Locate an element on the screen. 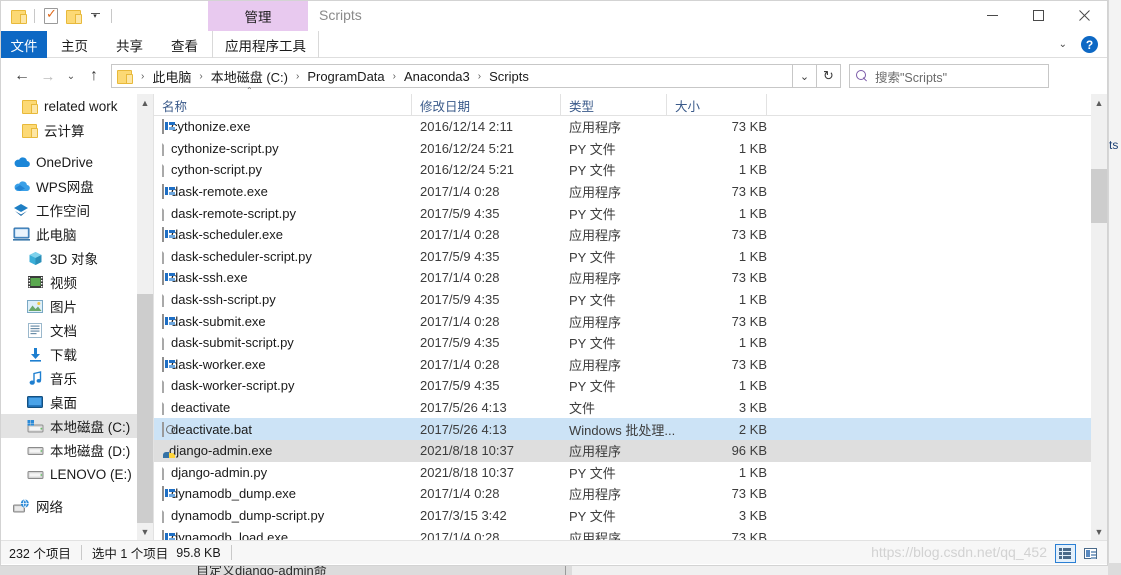 This screenshot has width=1121, height=575. file-name-cell: dask-remote.exe is located at coordinates (279, 192).